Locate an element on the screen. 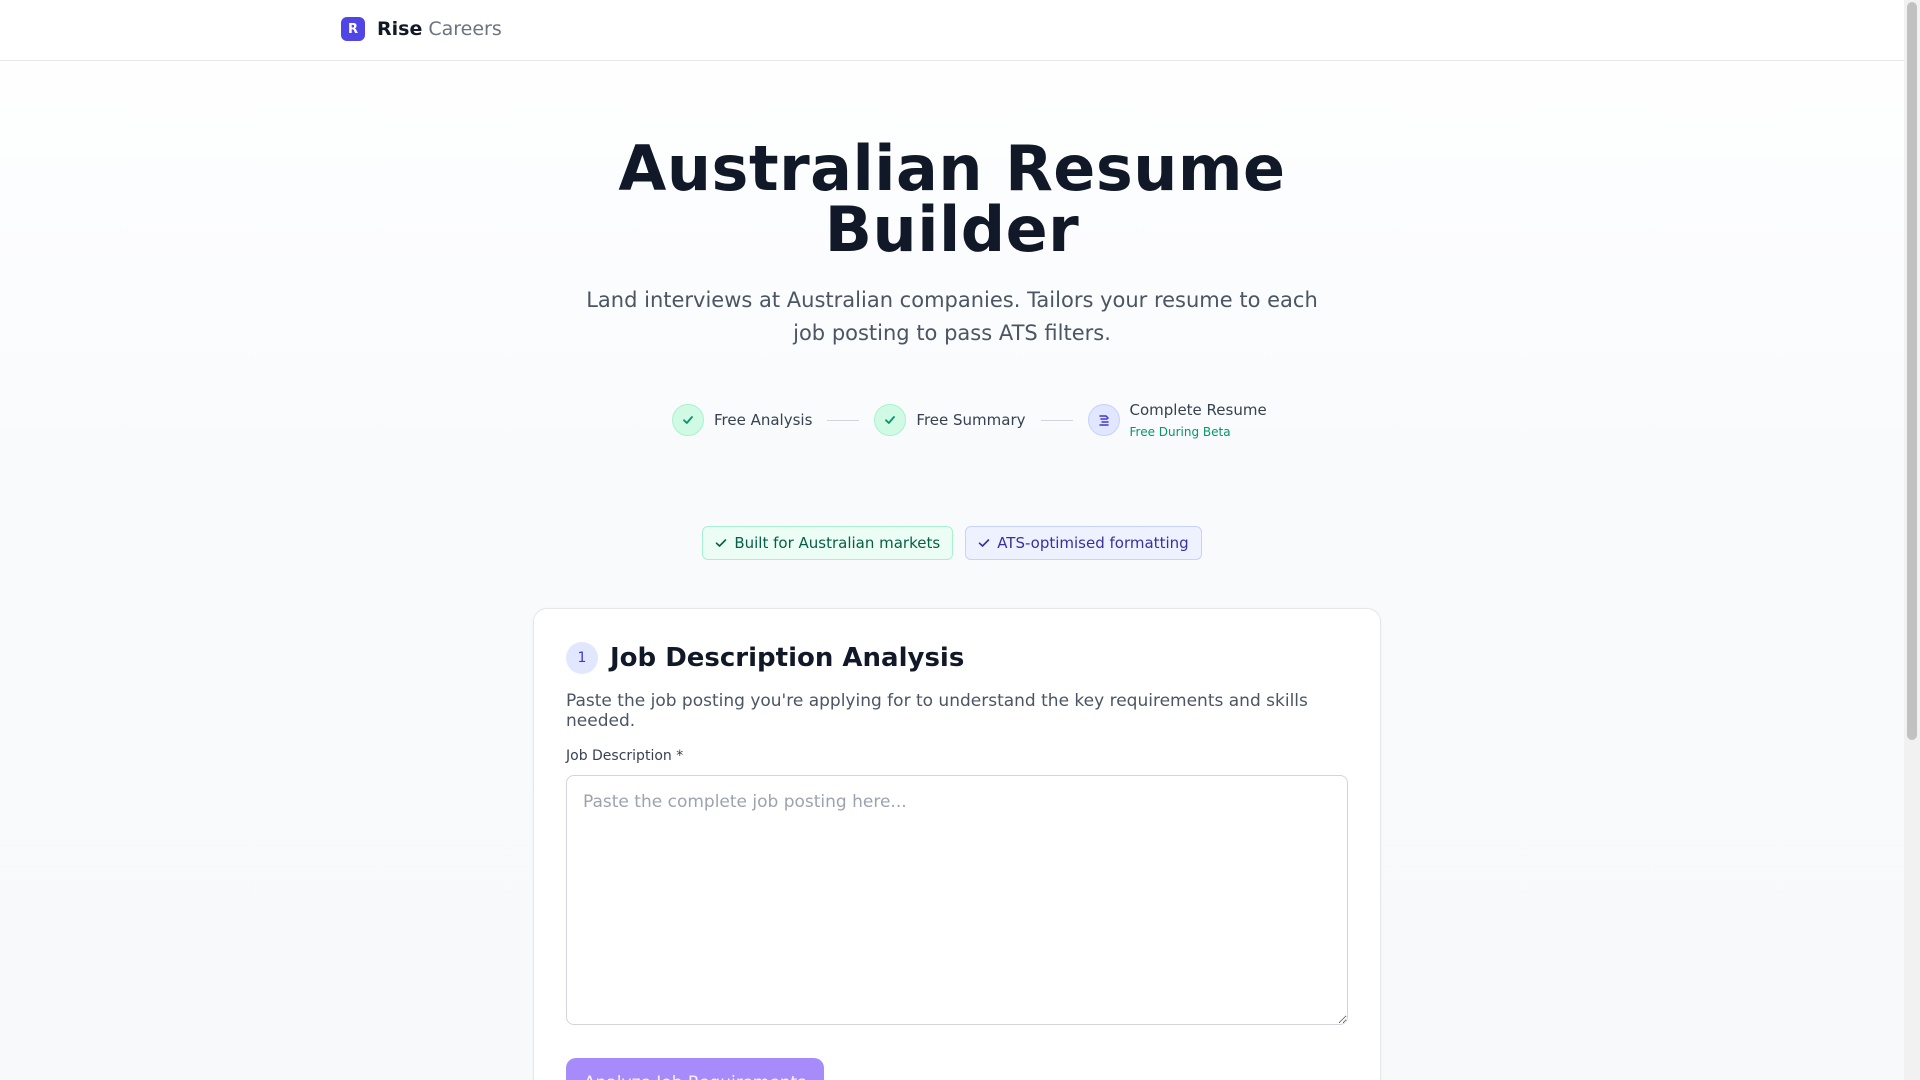 Image resolution: width=1920 pixels, height=1080 pixels. document-icon is located at coordinates (1103, 420).